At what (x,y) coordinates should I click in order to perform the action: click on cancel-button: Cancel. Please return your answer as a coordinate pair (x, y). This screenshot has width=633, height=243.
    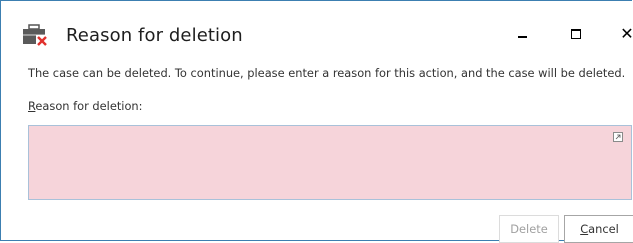
    Looking at the image, I should click on (598, 229).